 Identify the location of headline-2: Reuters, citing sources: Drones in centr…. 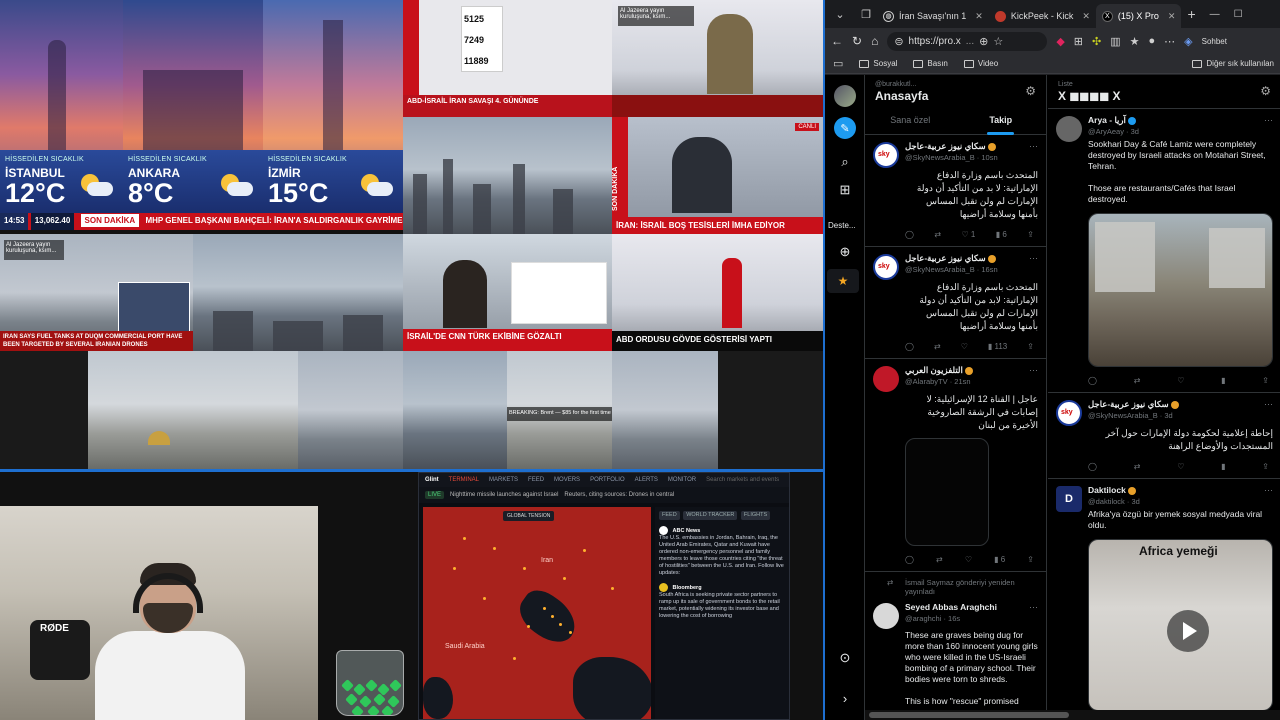
(619, 495).